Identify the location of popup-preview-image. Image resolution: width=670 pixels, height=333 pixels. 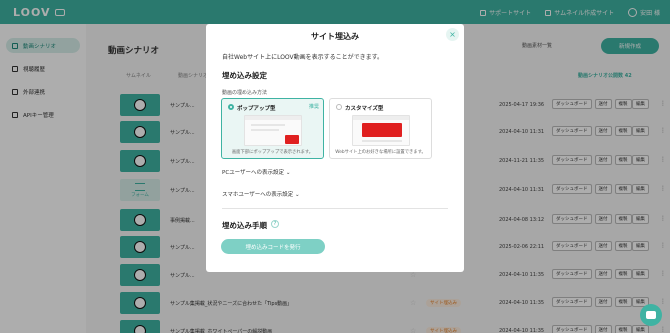
(273, 130).